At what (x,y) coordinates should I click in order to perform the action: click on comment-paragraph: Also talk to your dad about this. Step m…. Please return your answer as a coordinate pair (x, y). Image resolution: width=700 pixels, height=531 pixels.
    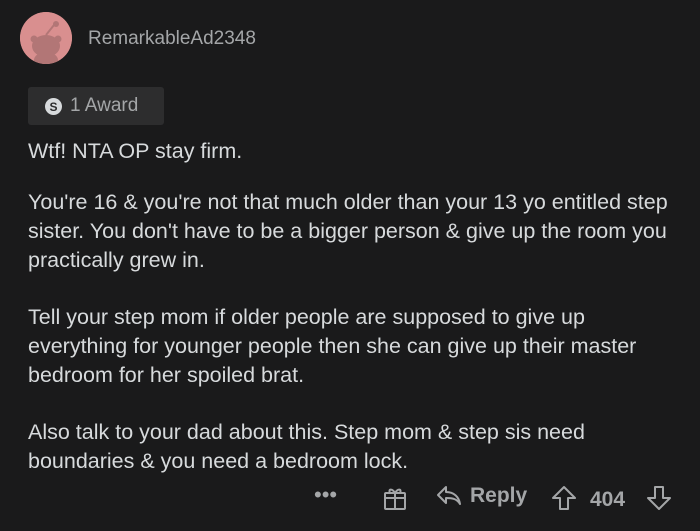
    Looking at the image, I should click on (306, 446).